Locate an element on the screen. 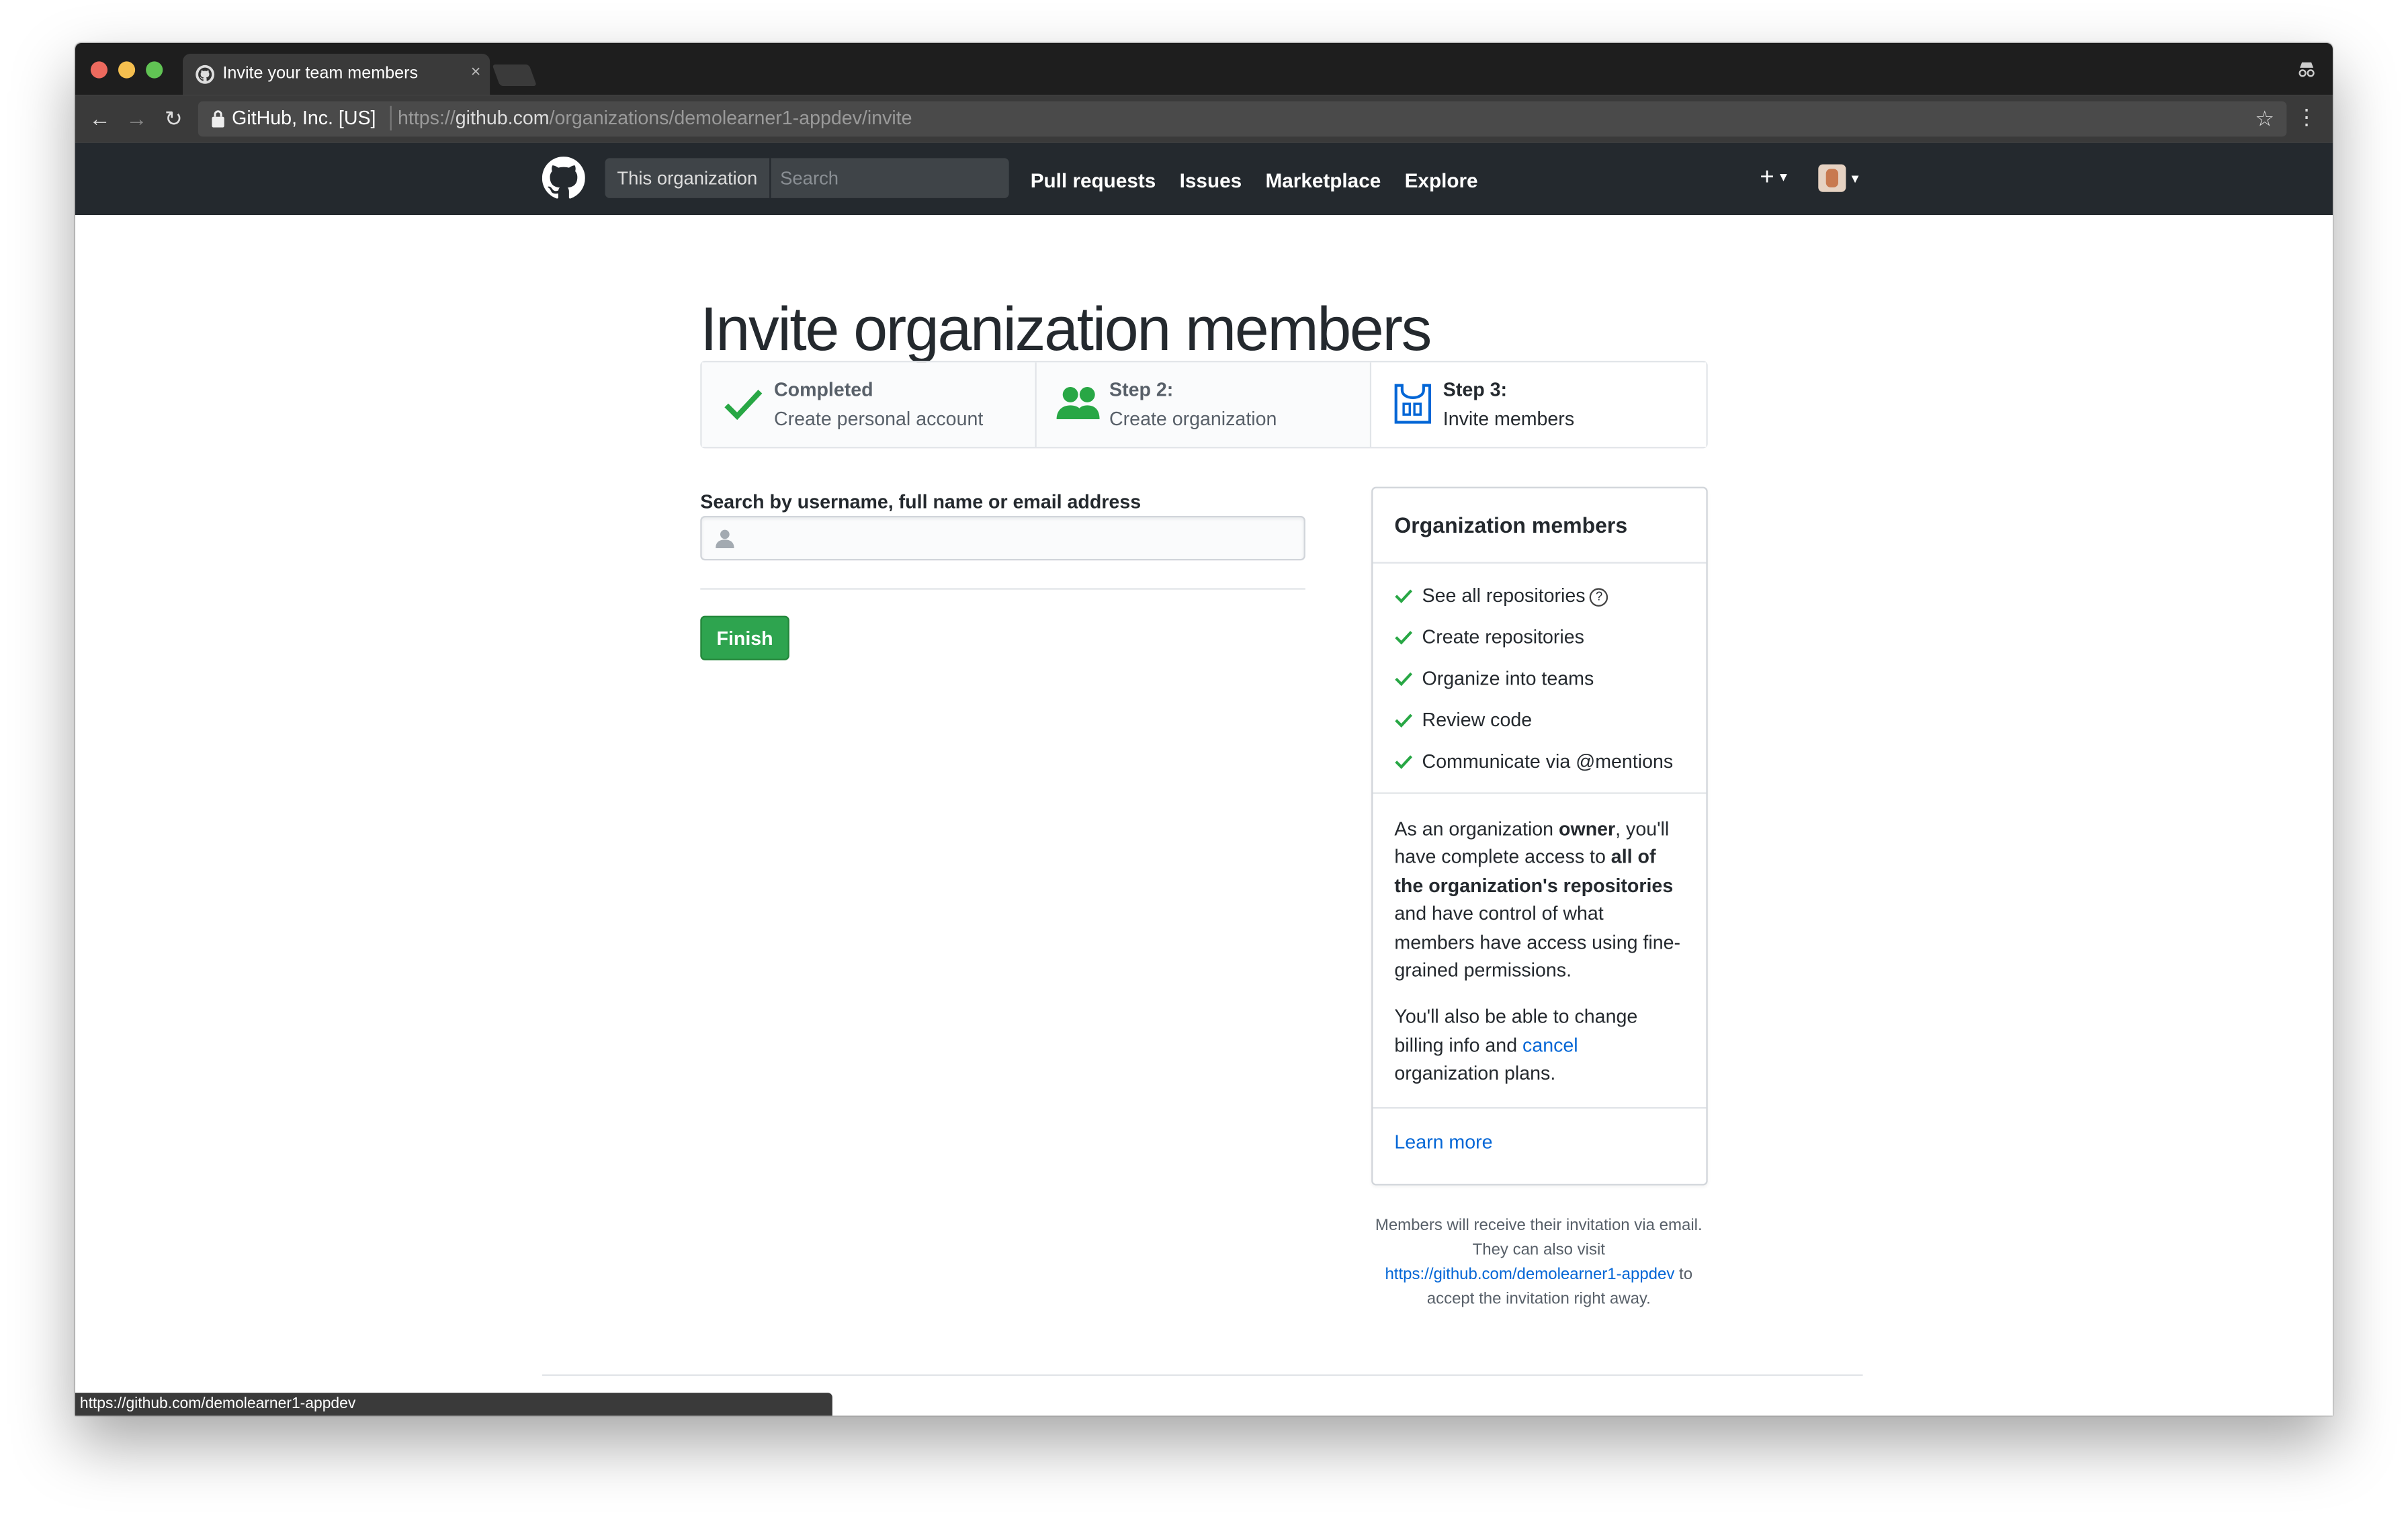 The image size is (2408, 1525). list-item: Communicate via @mentions is located at coordinates (1550, 766).